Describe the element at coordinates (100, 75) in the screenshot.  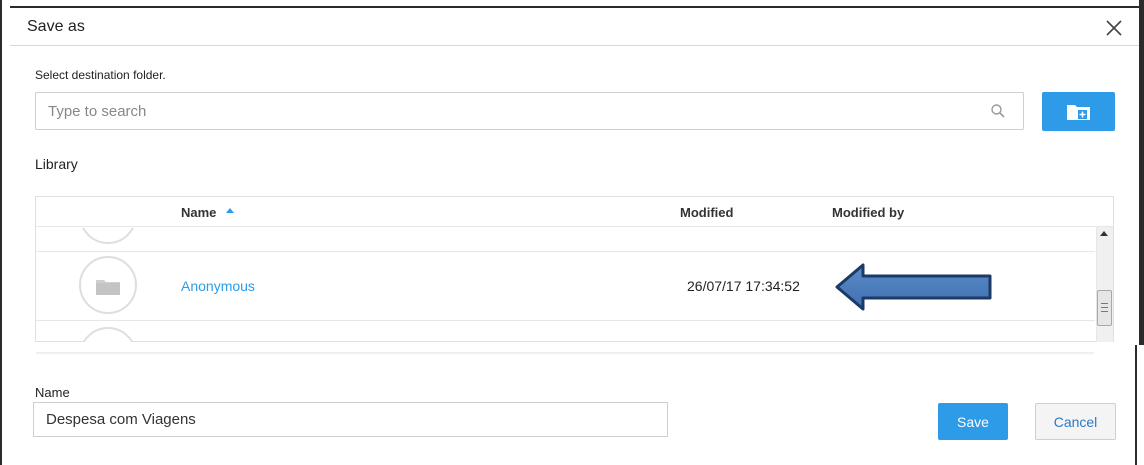
I see `destination-label: Select destination folder.` at that location.